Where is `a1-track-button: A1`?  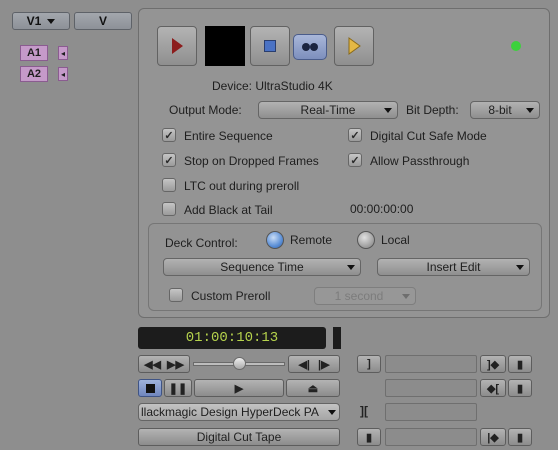 a1-track-button: A1 is located at coordinates (34, 53).